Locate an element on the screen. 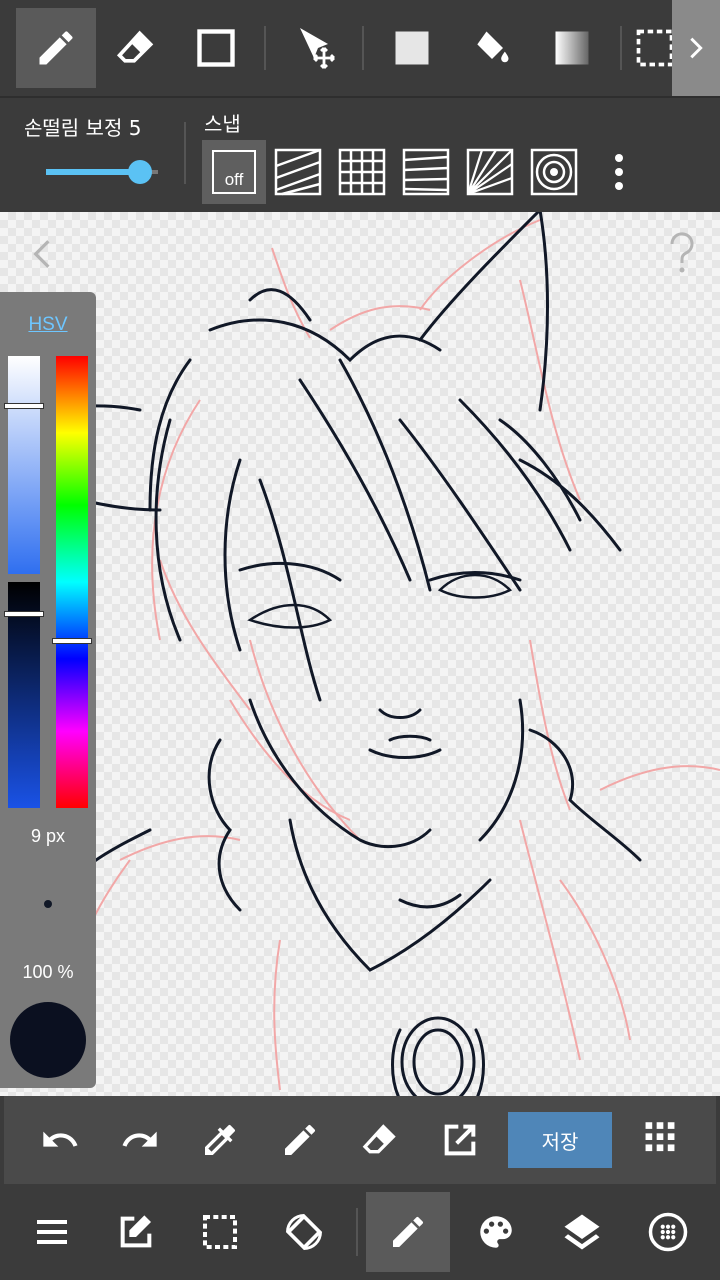 This screenshot has height=1280, width=720. pen-quick-button is located at coordinates (300, 1140).